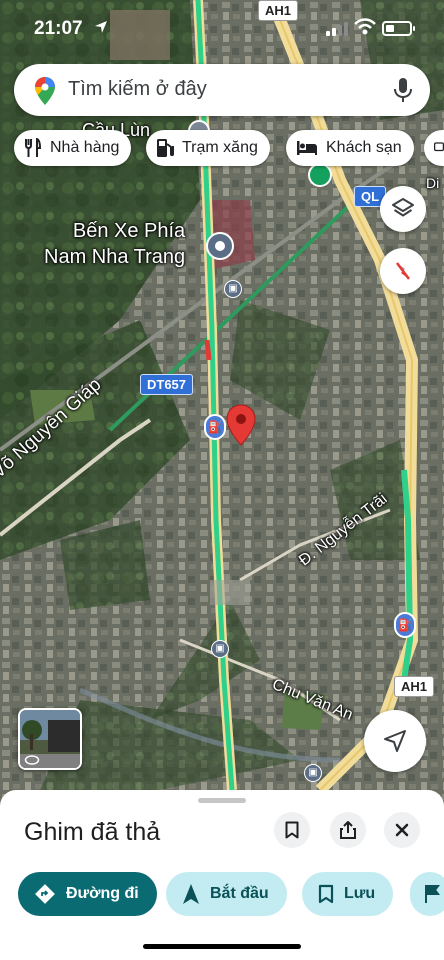  I want to click on close-icon, so click(402, 830).